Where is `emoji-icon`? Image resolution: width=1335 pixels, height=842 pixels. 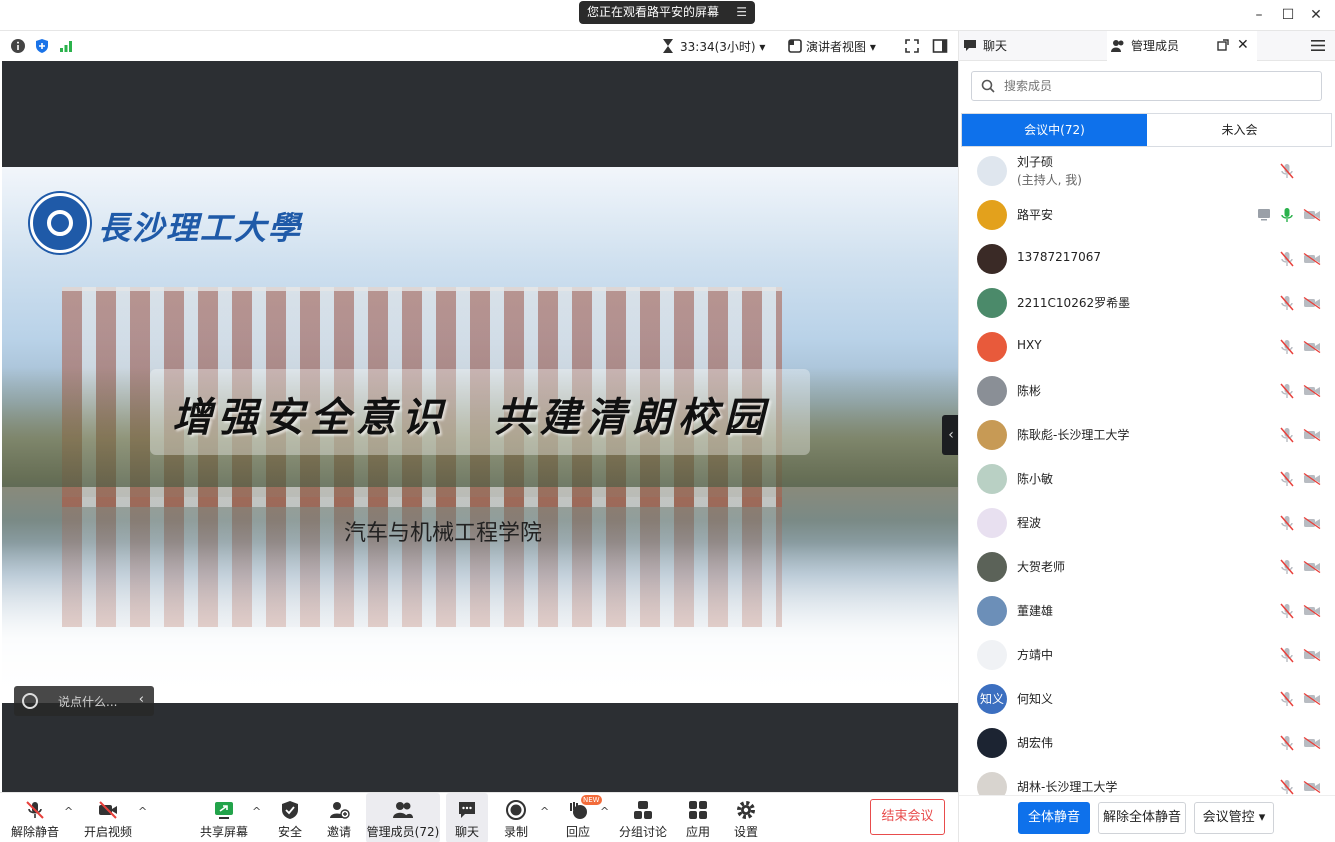 emoji-icon is located at coordinates (30, 701).